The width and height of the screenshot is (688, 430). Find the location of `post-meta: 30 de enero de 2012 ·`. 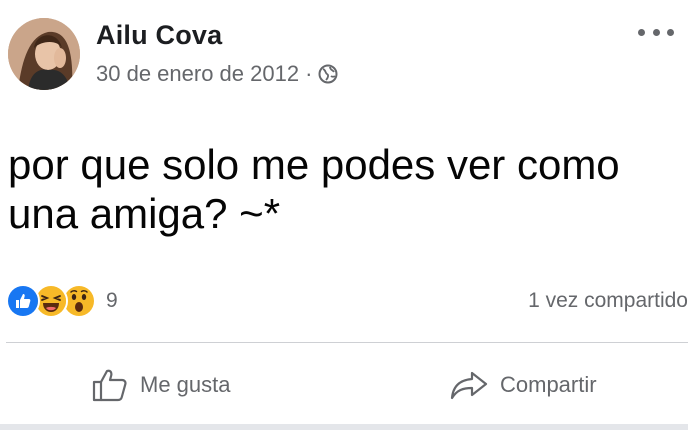

post-meta: 30 de enero de 2012 · is located at coordinates (217, 74).